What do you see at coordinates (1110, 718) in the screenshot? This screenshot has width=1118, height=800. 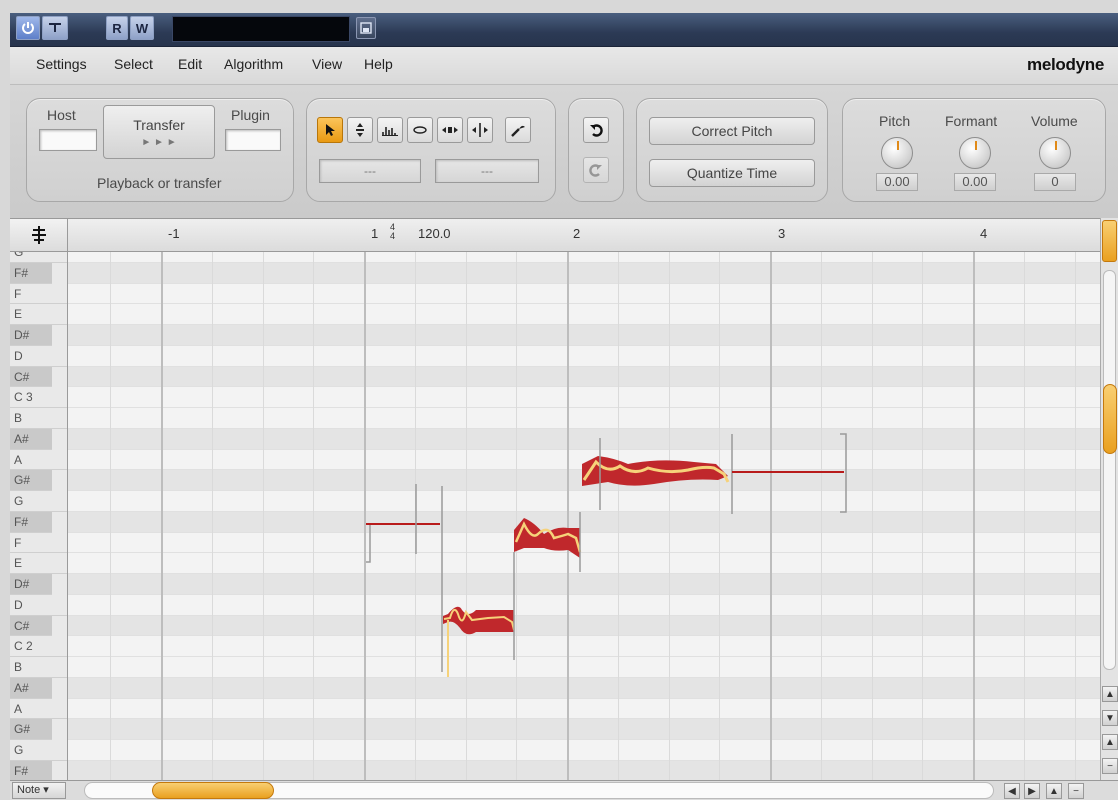 I see `scroll-down-icon: ▼` at bounding box center [1110, 718].